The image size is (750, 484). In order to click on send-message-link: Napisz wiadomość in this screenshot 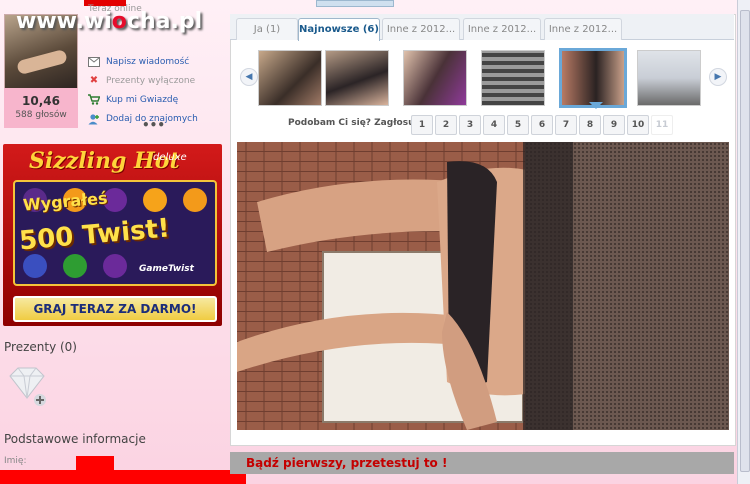, I will do `click(143, 61)`.